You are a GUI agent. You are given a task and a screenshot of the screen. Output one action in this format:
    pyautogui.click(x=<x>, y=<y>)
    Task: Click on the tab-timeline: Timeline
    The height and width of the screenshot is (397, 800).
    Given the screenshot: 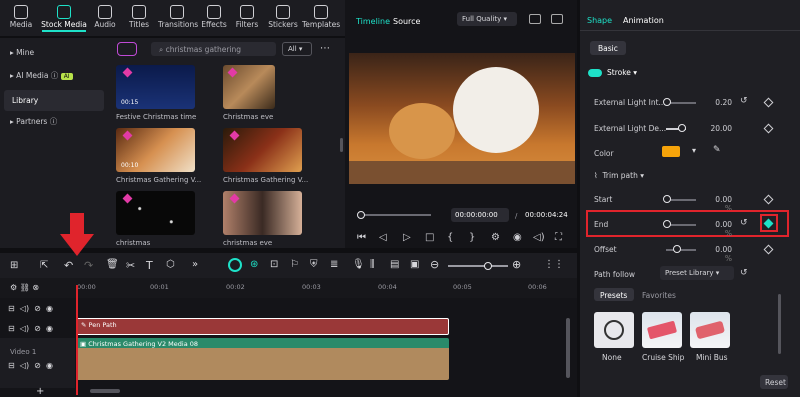 What is the action you would take?
    pyautogui.click(x=373, y=21)
    